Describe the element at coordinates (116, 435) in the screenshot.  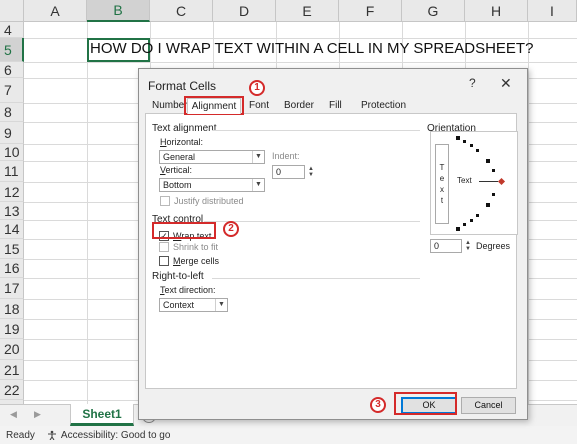
I see `status-accessibility: Accessibility: Good to go` at that location.